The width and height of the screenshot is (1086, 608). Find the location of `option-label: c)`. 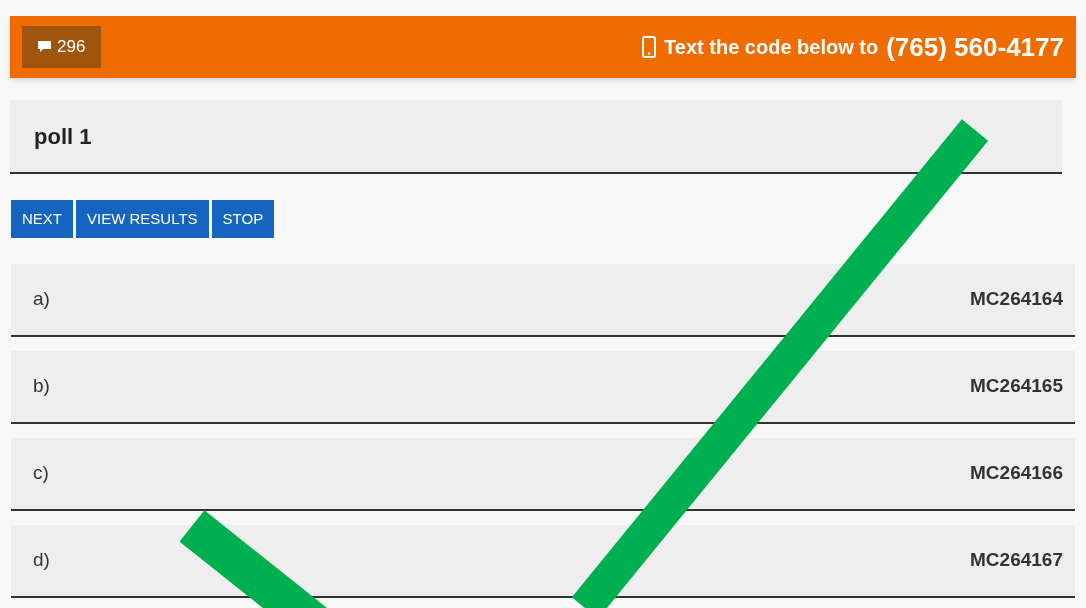

option-label: c) is located at coordinates (41, 473).